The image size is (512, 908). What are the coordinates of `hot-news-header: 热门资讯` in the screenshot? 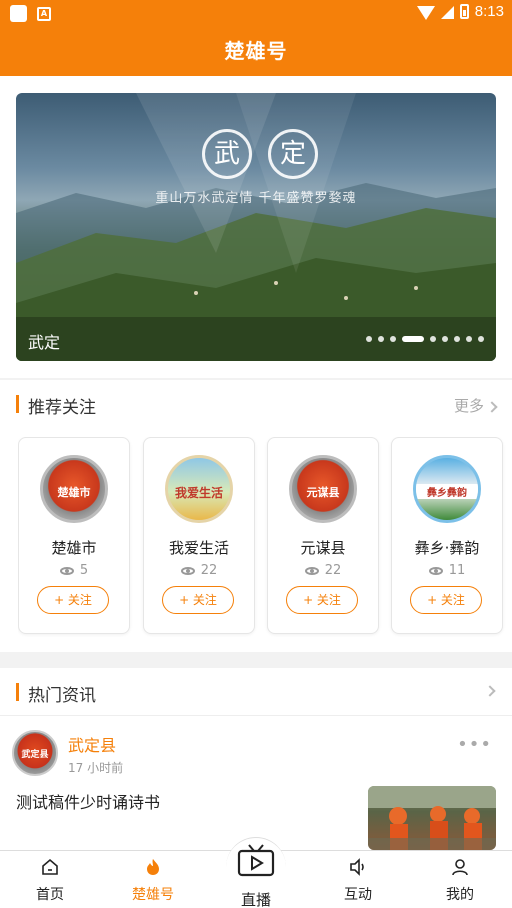 It's located at (256, 692).